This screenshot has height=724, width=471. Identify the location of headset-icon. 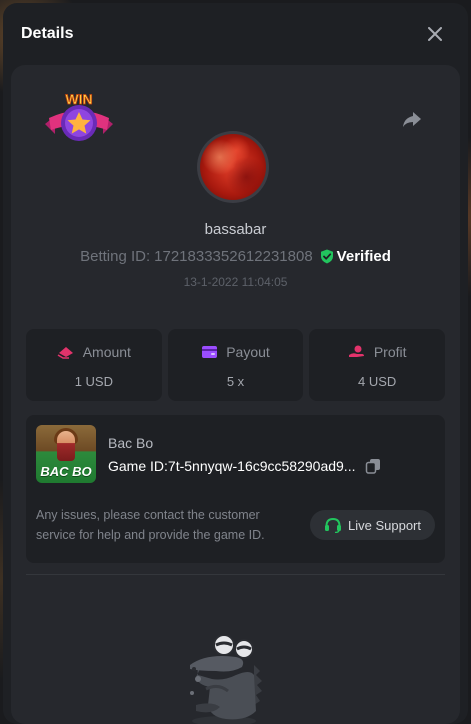
(333, 525).